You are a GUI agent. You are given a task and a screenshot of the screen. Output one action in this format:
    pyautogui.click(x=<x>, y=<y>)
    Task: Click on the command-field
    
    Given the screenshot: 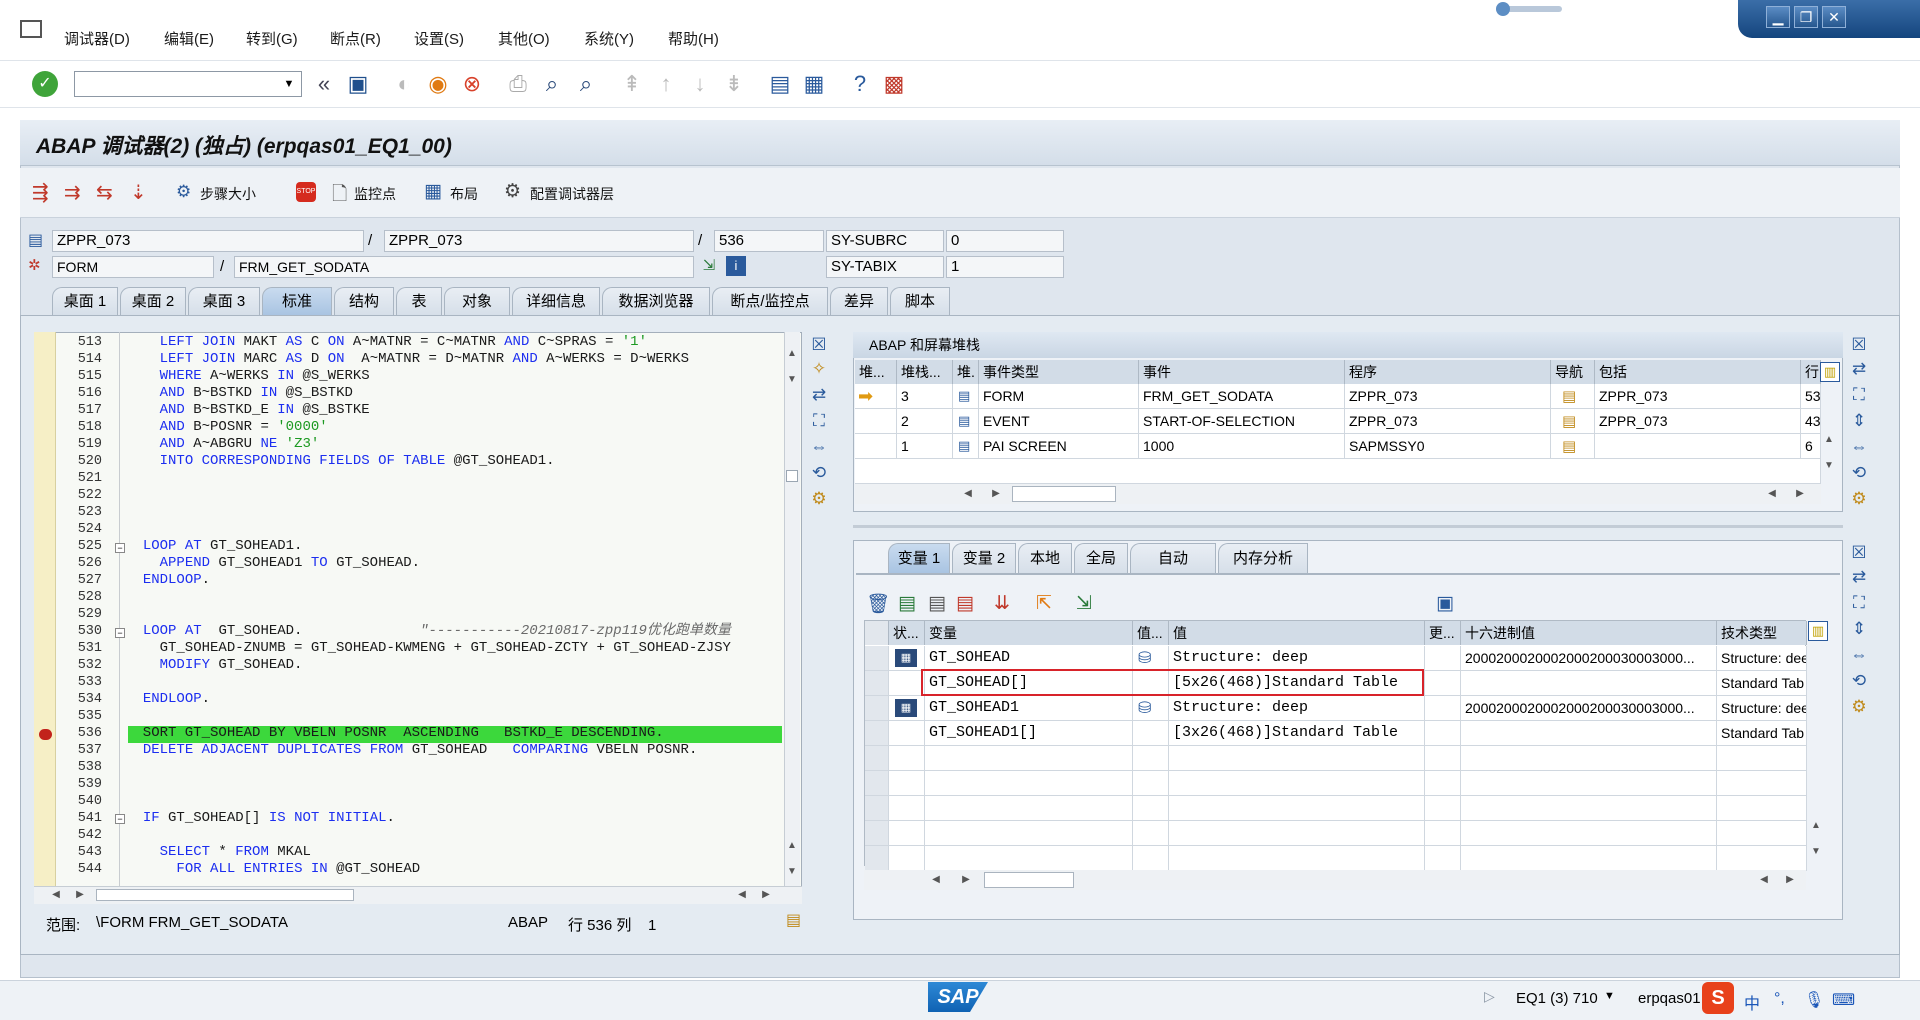 What is the action you would take?
    pyautogui.click(x=188, y=84)
    